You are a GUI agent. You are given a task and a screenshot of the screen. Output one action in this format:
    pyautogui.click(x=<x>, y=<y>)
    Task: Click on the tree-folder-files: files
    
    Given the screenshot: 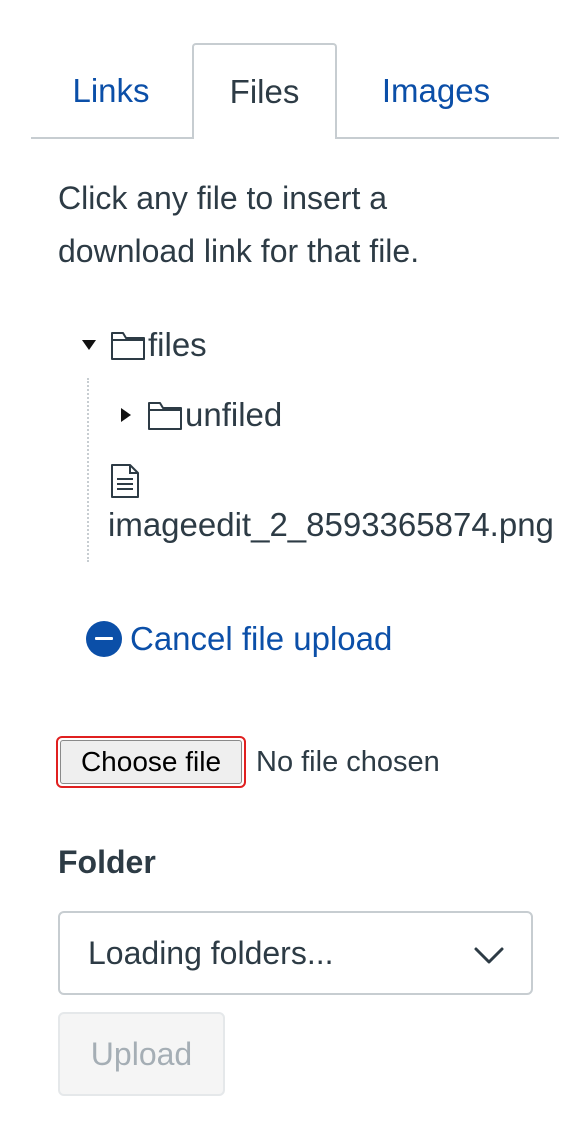 What is the action you would take?
    pyautogui.click(x=142, y=345)
    